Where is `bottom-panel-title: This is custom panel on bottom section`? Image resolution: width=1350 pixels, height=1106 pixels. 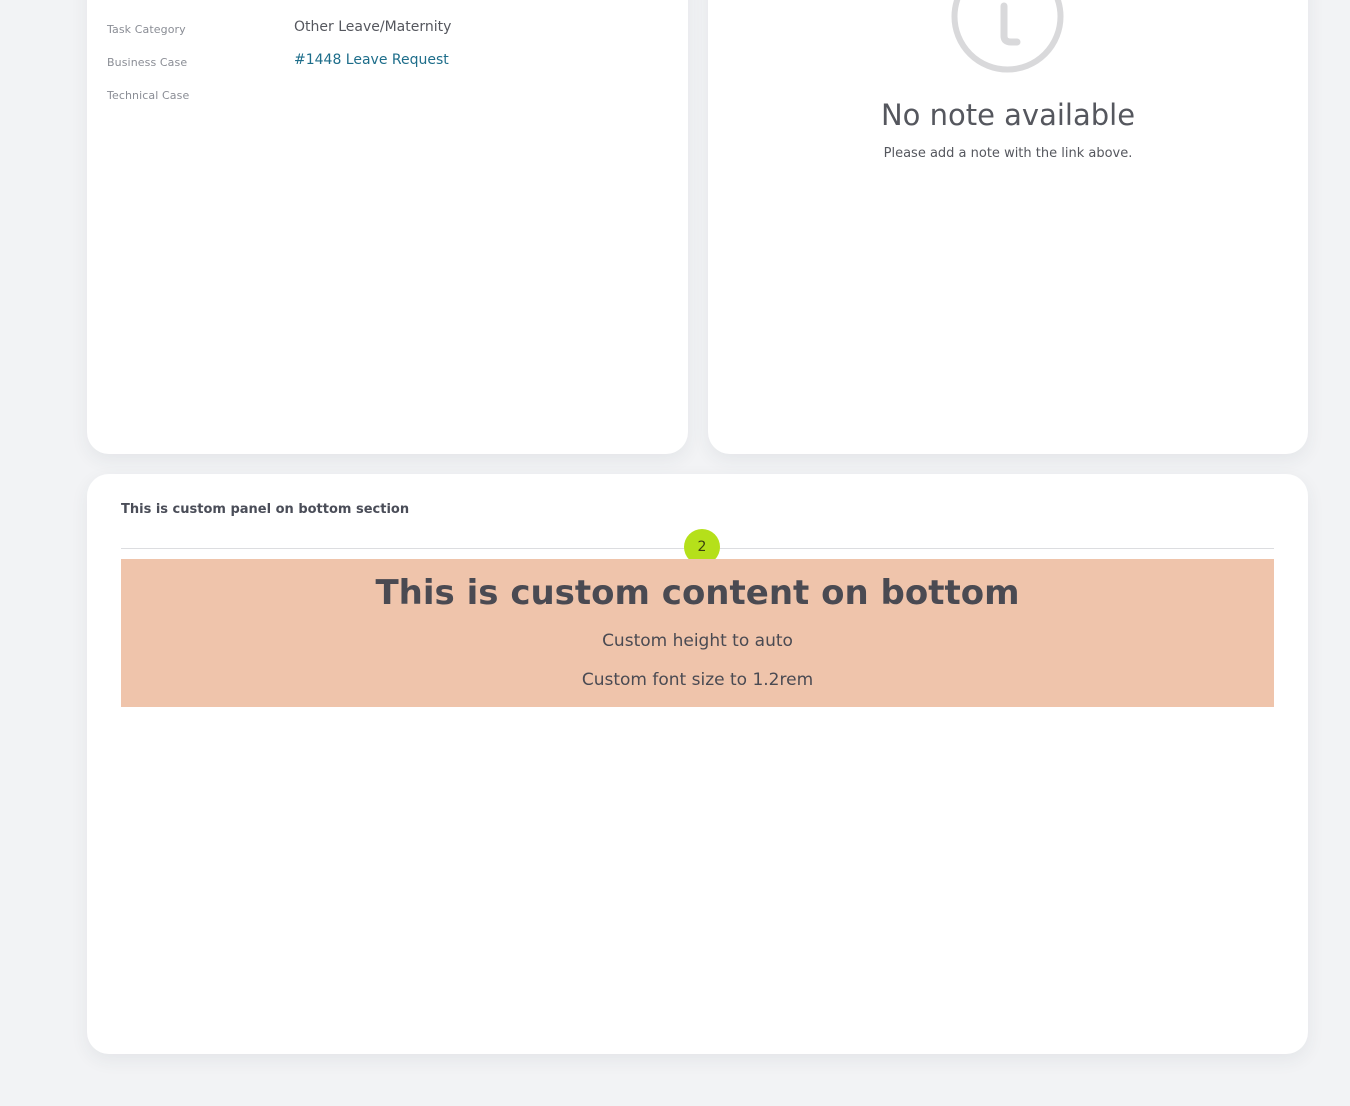
bottom-panel-title: This is custom panel on bottom section is located at coordinates (265, 509).